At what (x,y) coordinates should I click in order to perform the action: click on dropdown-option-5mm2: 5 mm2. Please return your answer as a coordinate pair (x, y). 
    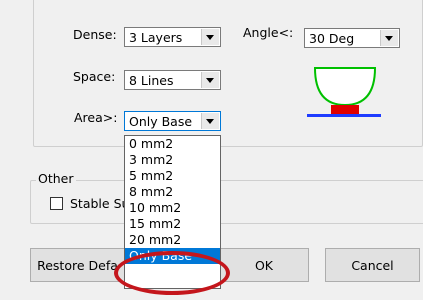
    Looking at the image, I should click on (172, 176).